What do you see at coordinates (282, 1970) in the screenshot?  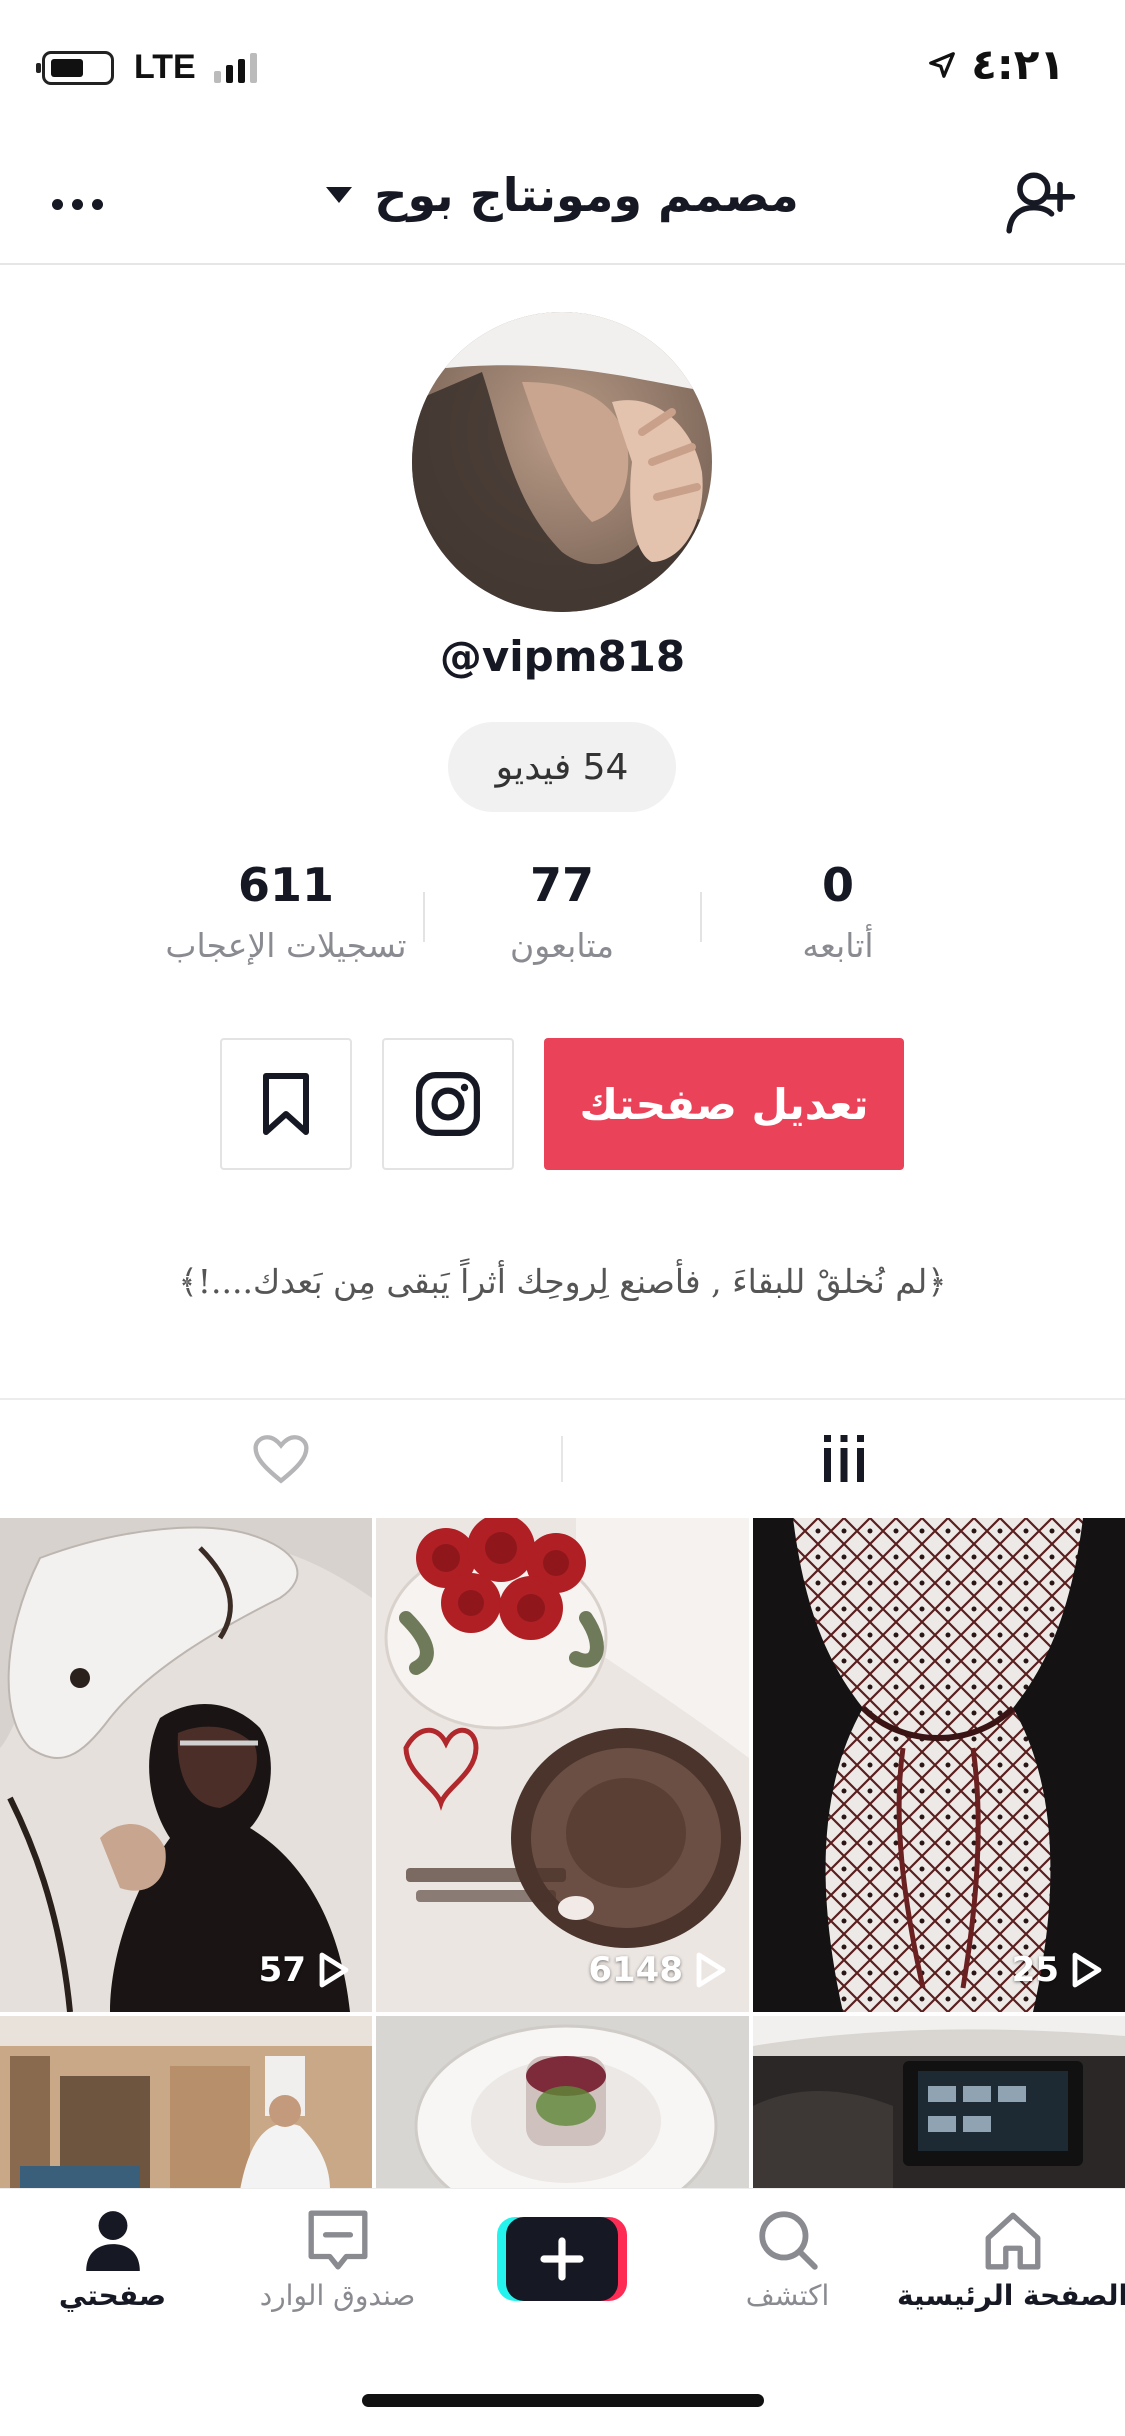 I see `view-count: 57` at bounding box center [282, 1970].